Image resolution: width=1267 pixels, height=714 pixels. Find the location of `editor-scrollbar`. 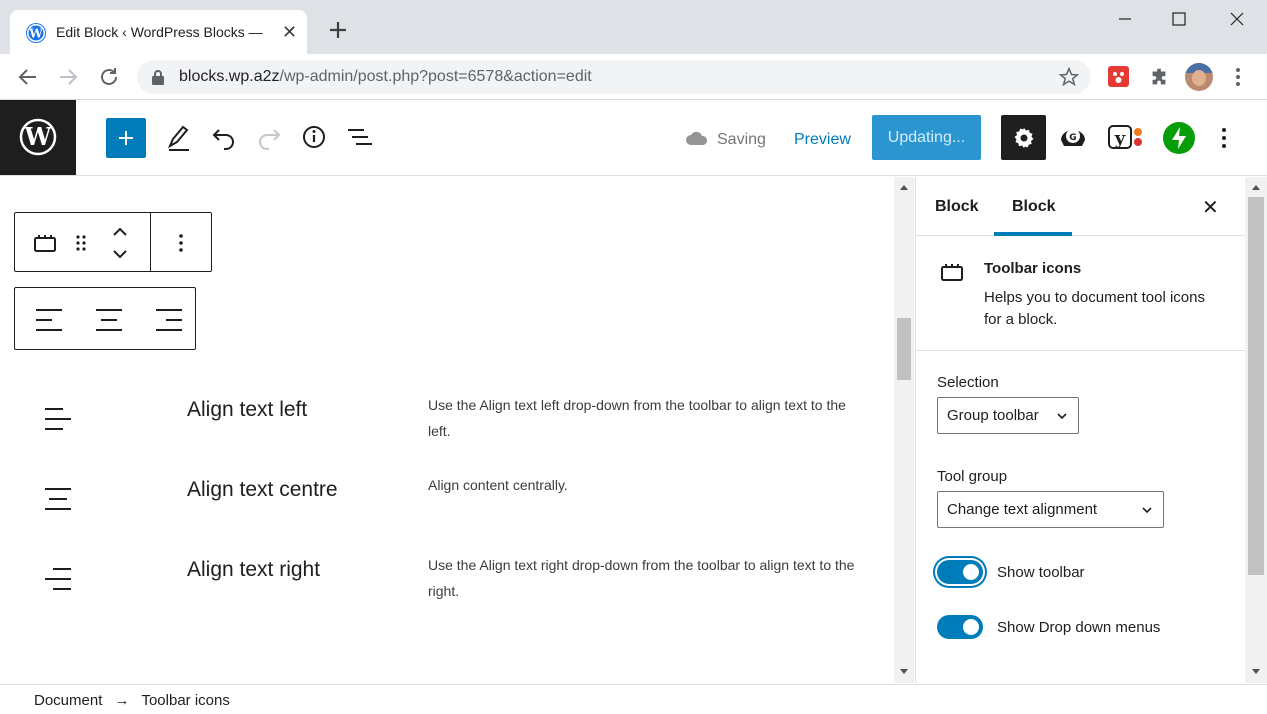

editor-scrollbar is located at coordinates (904, 430).